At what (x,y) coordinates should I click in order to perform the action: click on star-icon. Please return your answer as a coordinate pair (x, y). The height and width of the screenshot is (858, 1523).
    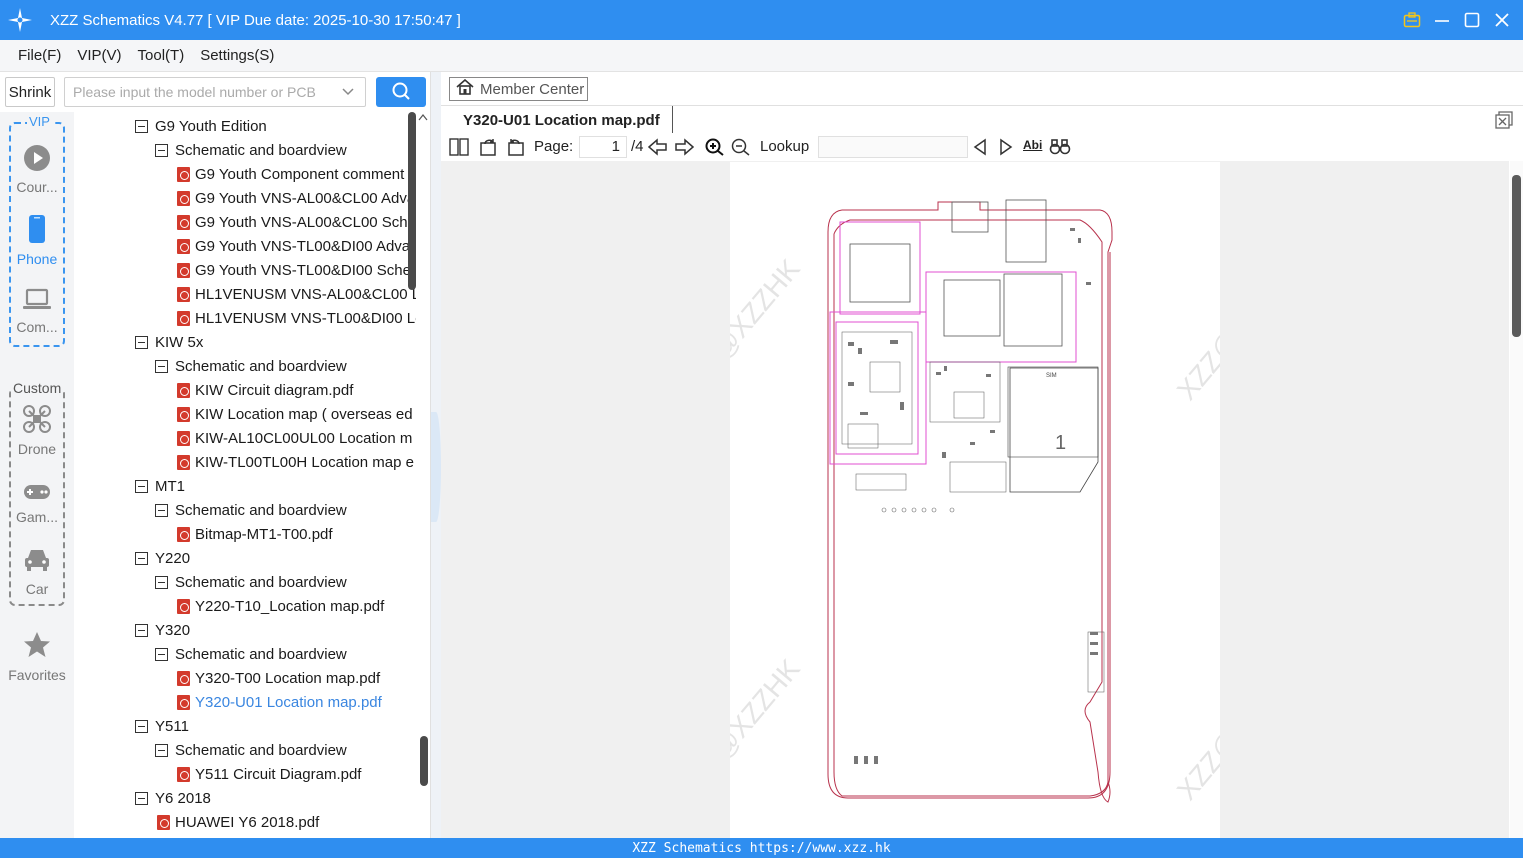
    Looking at the image, I should click on (37, 646).